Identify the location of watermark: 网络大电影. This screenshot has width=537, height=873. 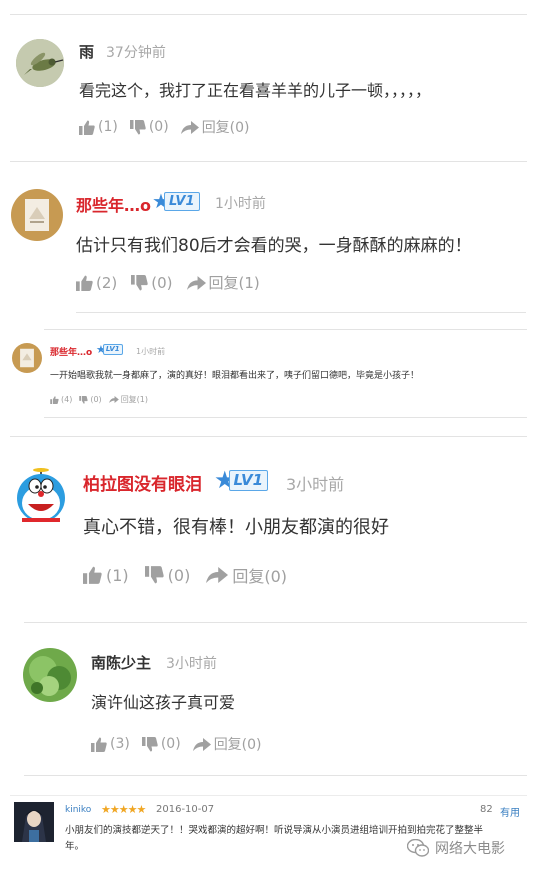
(456, 848).